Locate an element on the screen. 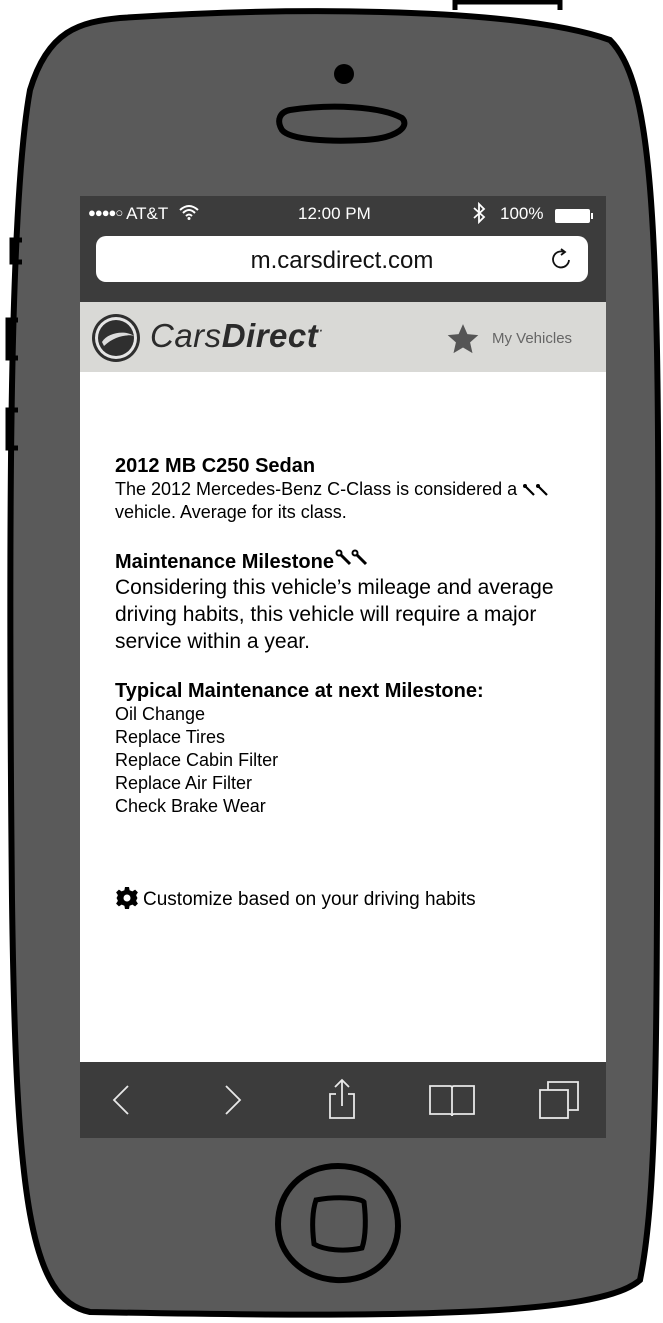 The width and height of the screenshot is (663, 1323). milestone-title: Maintenance Milestone is located at coordinates (350, 561).